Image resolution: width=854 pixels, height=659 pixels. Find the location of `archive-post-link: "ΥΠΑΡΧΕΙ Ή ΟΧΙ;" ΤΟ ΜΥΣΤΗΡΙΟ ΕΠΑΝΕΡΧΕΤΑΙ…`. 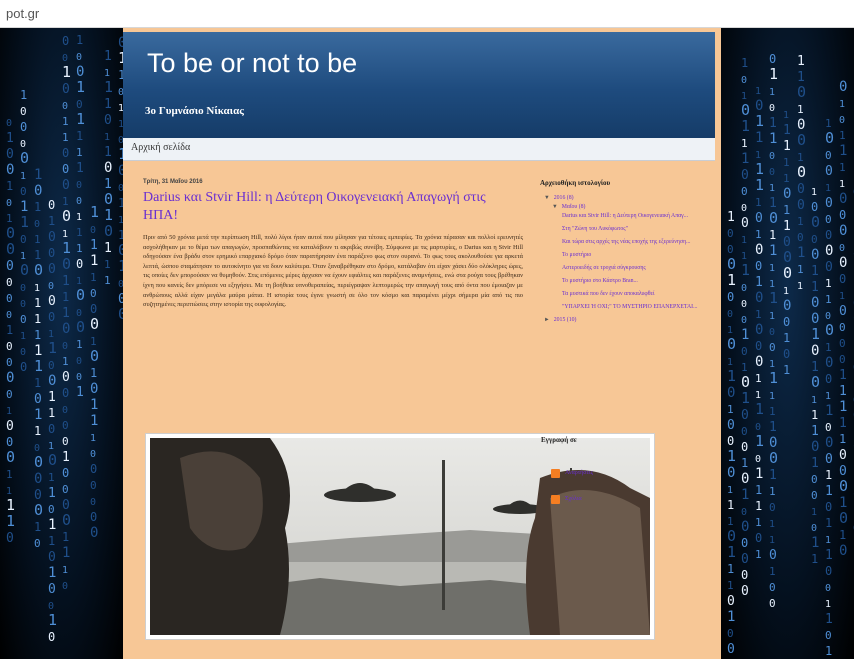

archive-post-link: "ΥΠΑΡΧΕΙ Ή ΟΧΙ;" ΤΟ ΜΥΣΤΗΡΙΟ ΕΠΑΝΕΡΧΕΤΑΙ… is located at coordinates (641, 307).